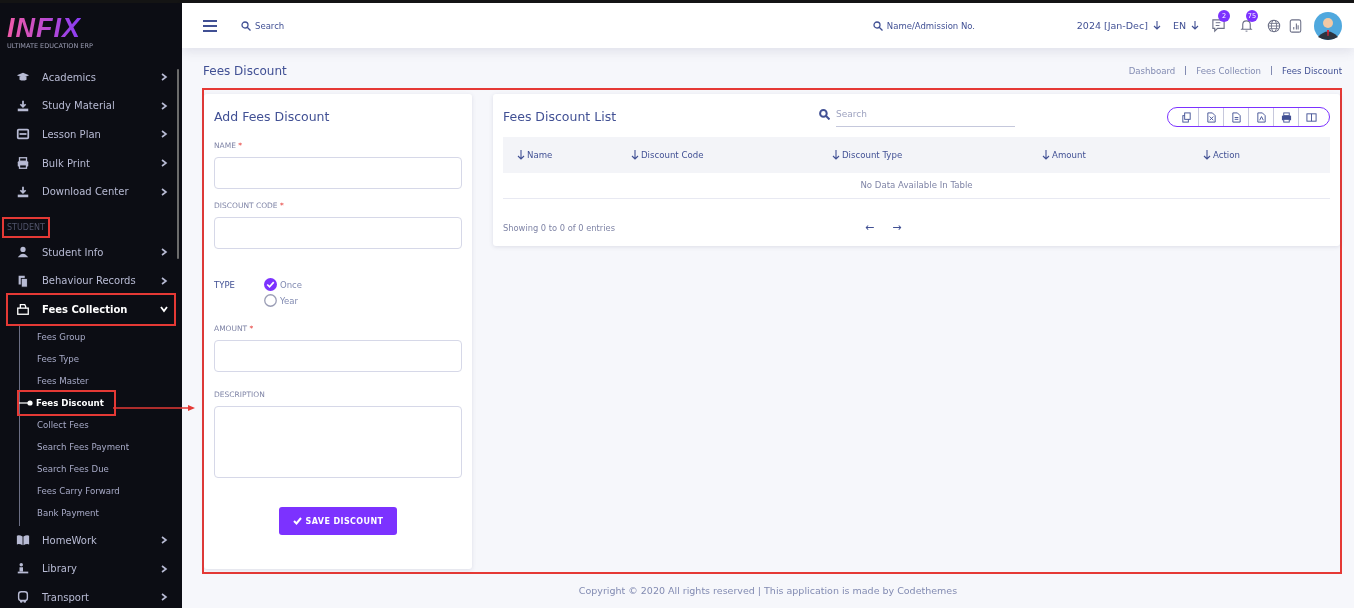 This screenshot has width=1354, height=608. Describe the element at coordinates (1236, 117) in the screenshot. I see `excel-file-icon` at that location.